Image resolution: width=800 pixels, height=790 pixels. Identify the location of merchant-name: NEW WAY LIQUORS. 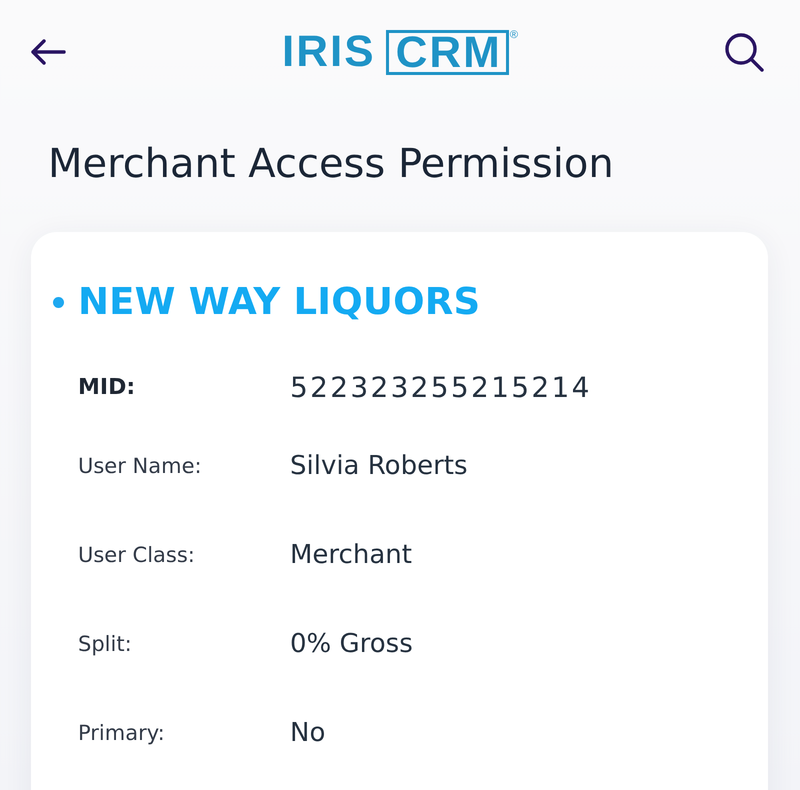
(279, 302).